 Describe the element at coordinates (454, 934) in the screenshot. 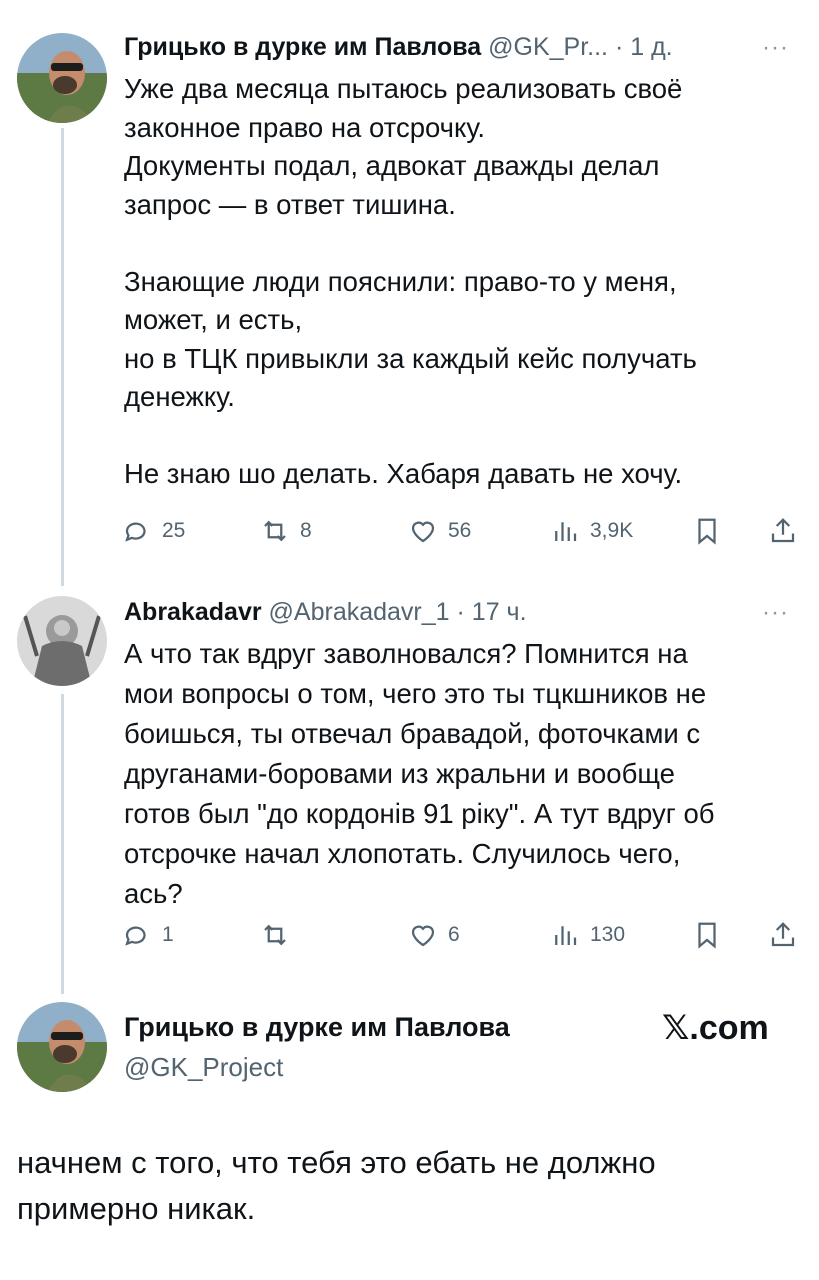

I see `like-count: 6` at that location.